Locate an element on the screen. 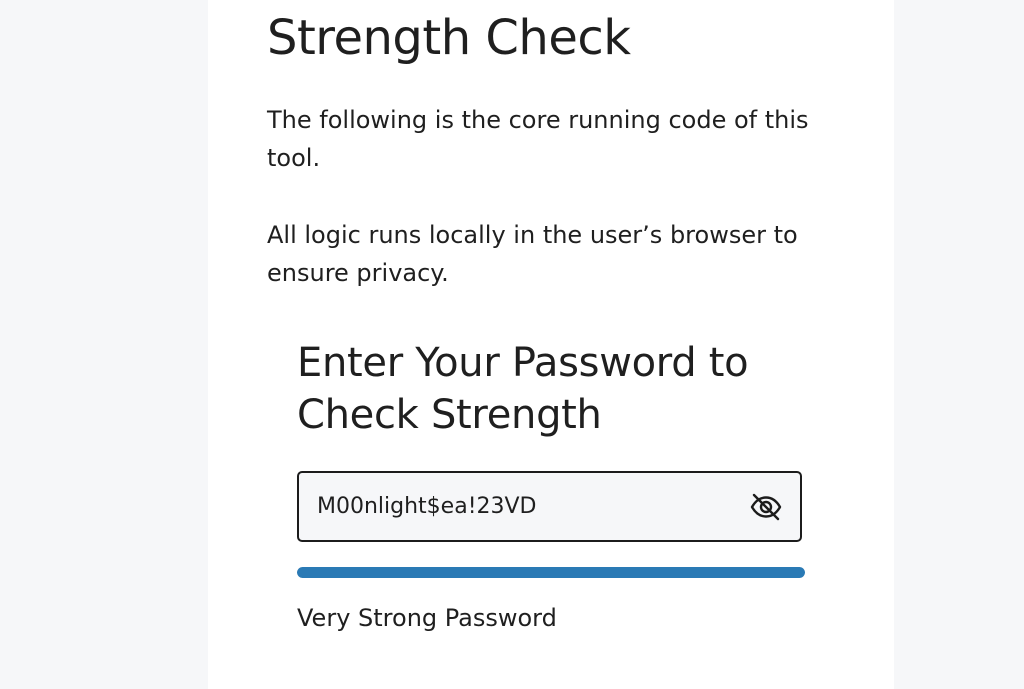 The height and width of the screenshot is (689, 1024). strength-meter is located at coordinates (551, 572).